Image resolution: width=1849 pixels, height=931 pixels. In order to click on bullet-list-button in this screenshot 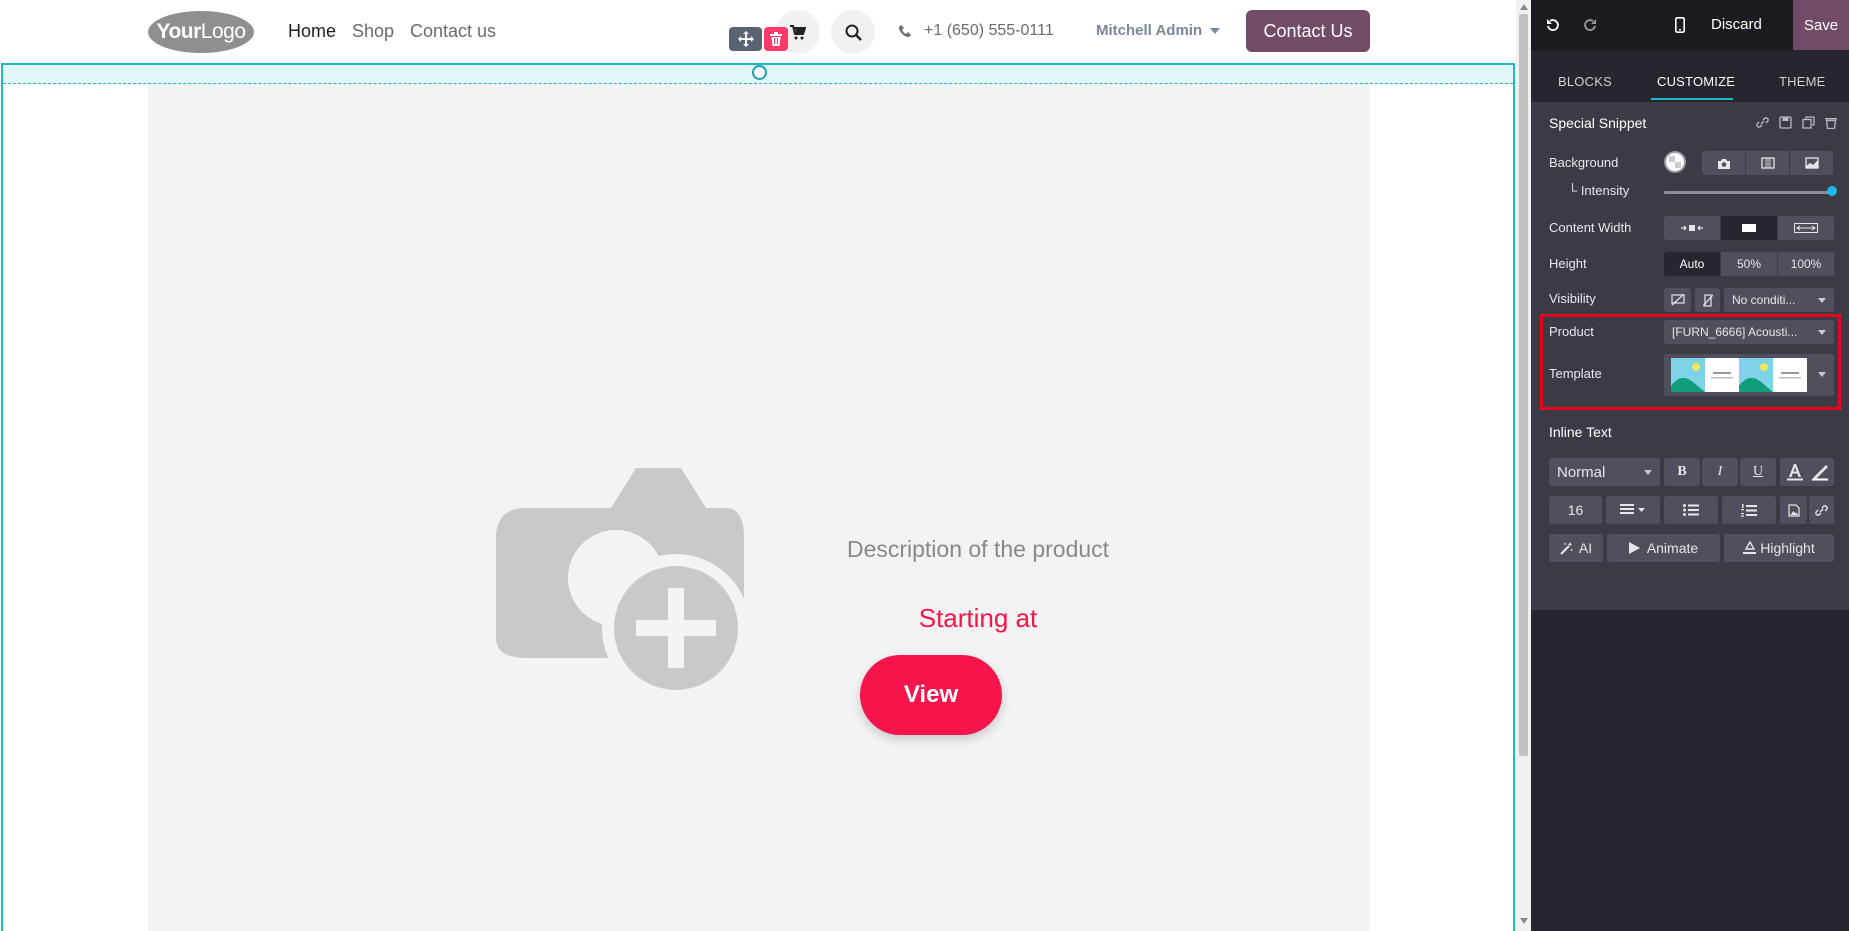, I will do `click(1691, 510)`.